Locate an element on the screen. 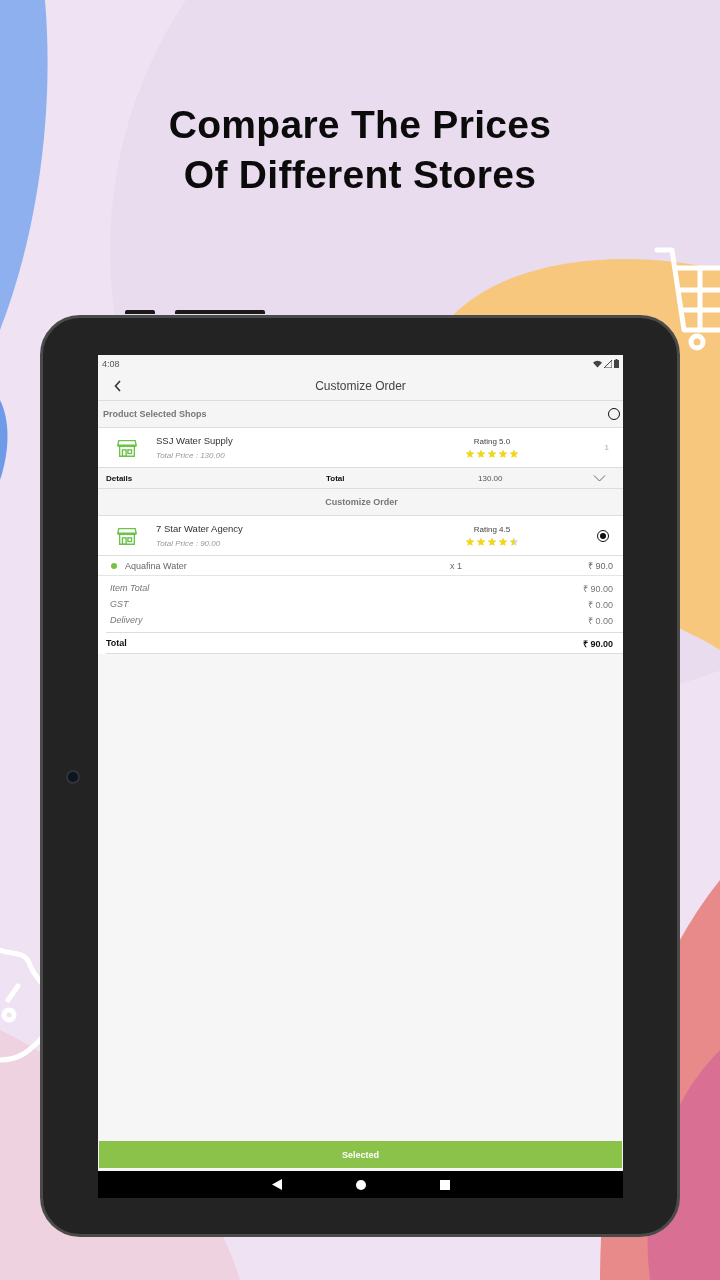 The width and height of the screenshot is (720, 1280). section-title: Customize Order is located at coordinates (361, 502).